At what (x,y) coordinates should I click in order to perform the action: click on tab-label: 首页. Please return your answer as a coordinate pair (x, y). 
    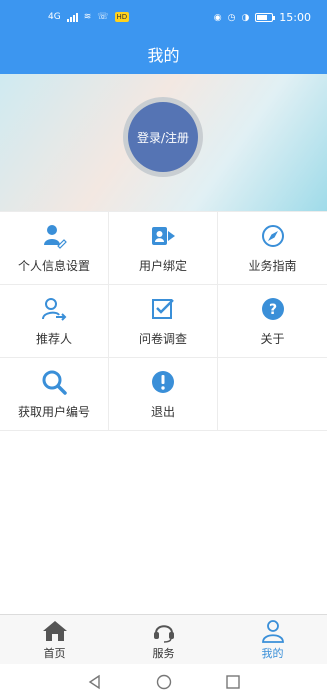
    Looking at the image, I should click on (54, 653).